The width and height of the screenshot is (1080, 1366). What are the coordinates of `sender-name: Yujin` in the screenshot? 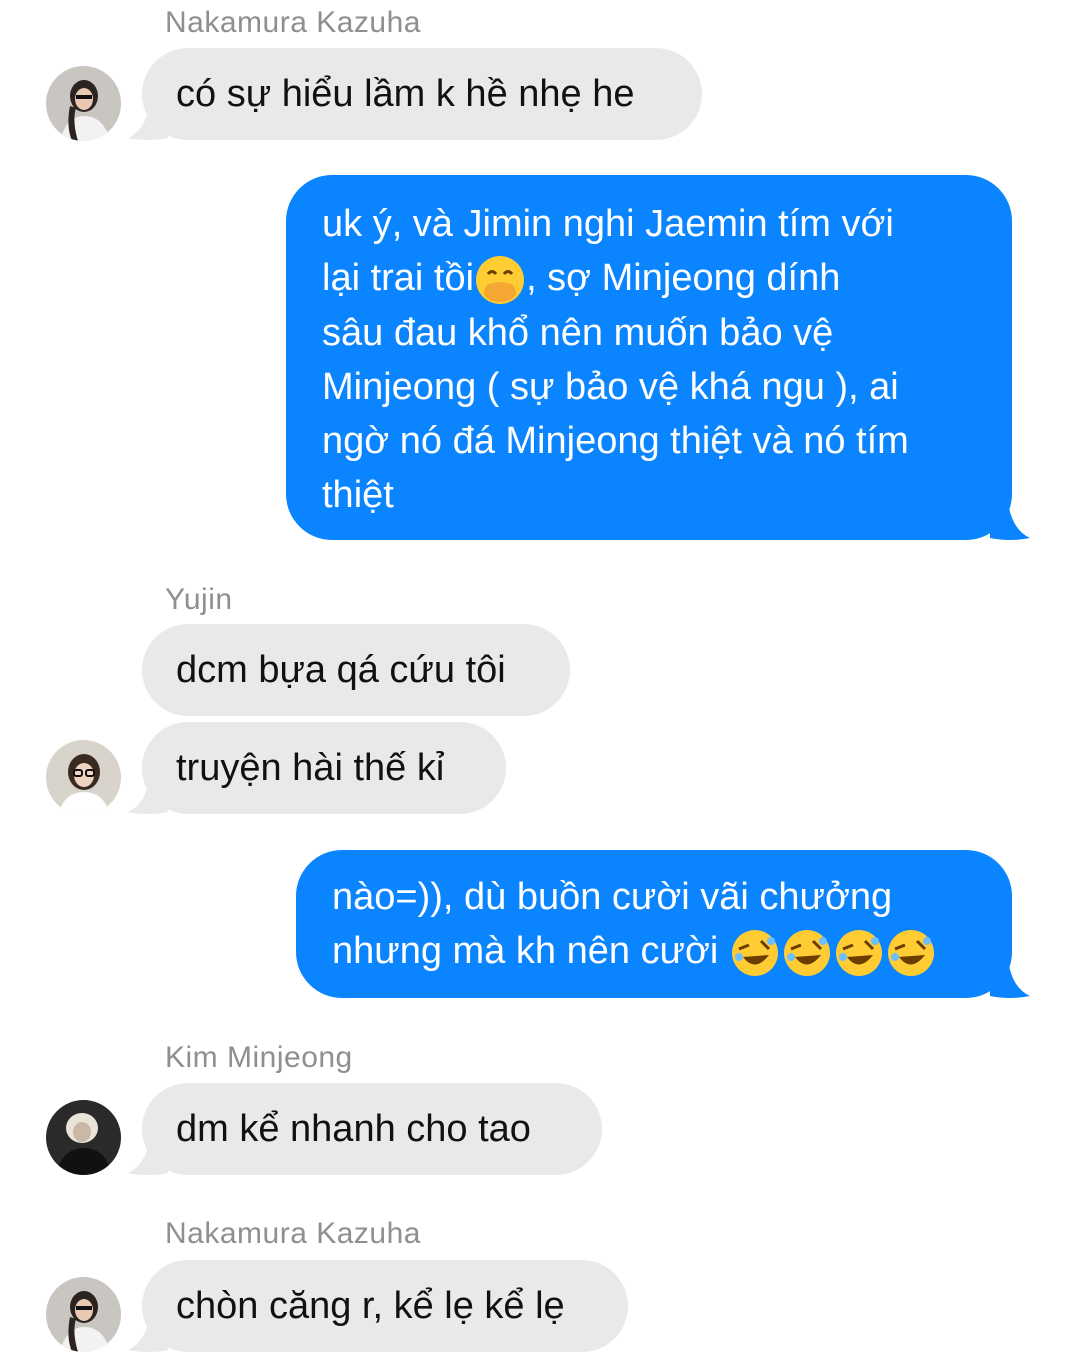 It's located at (199, 599).